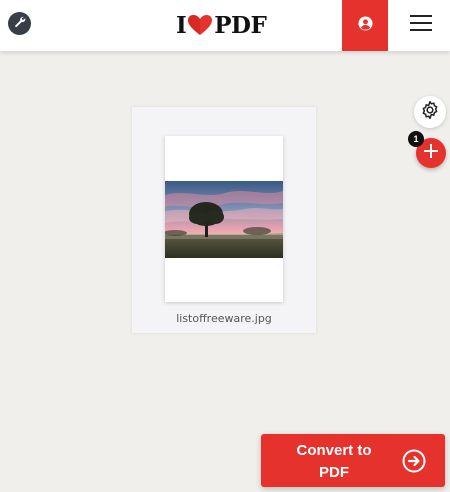  I want to click on heart-icon, so click(200, 25).